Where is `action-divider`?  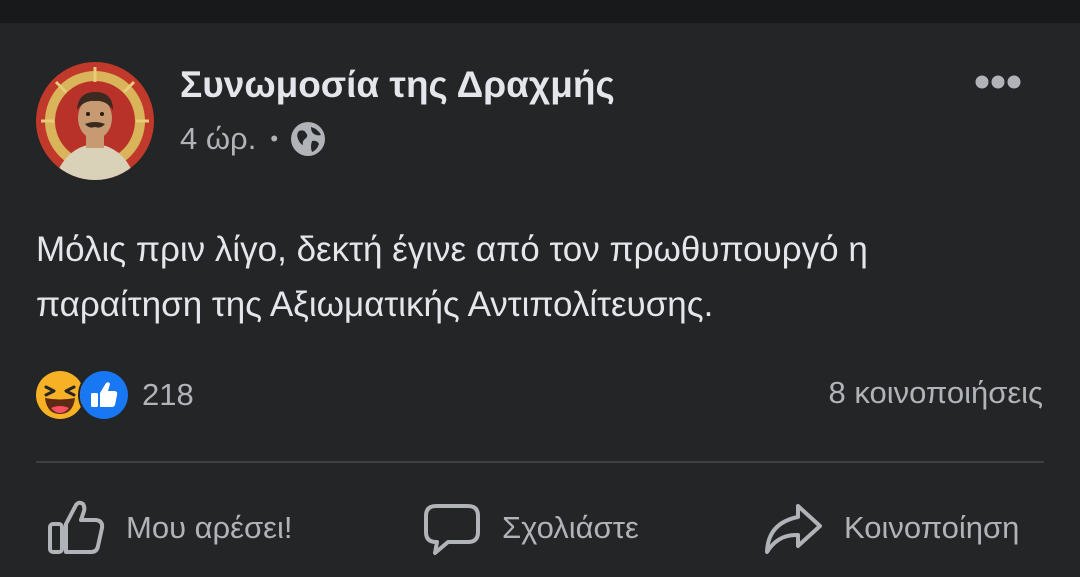 action-divider is located at coordinates (540, 462).